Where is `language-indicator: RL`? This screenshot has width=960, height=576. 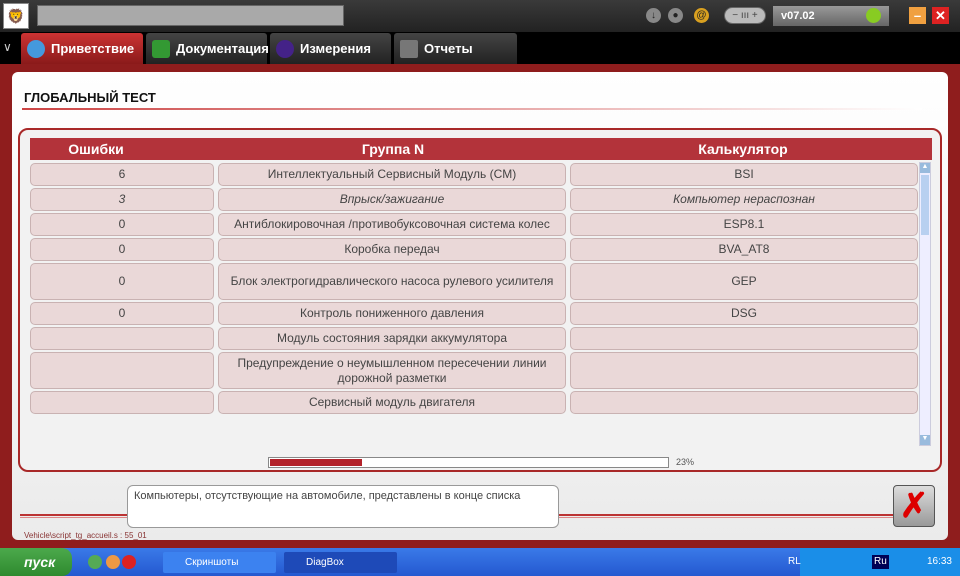
language-indicator: RL is located at coordinates (794, 562).